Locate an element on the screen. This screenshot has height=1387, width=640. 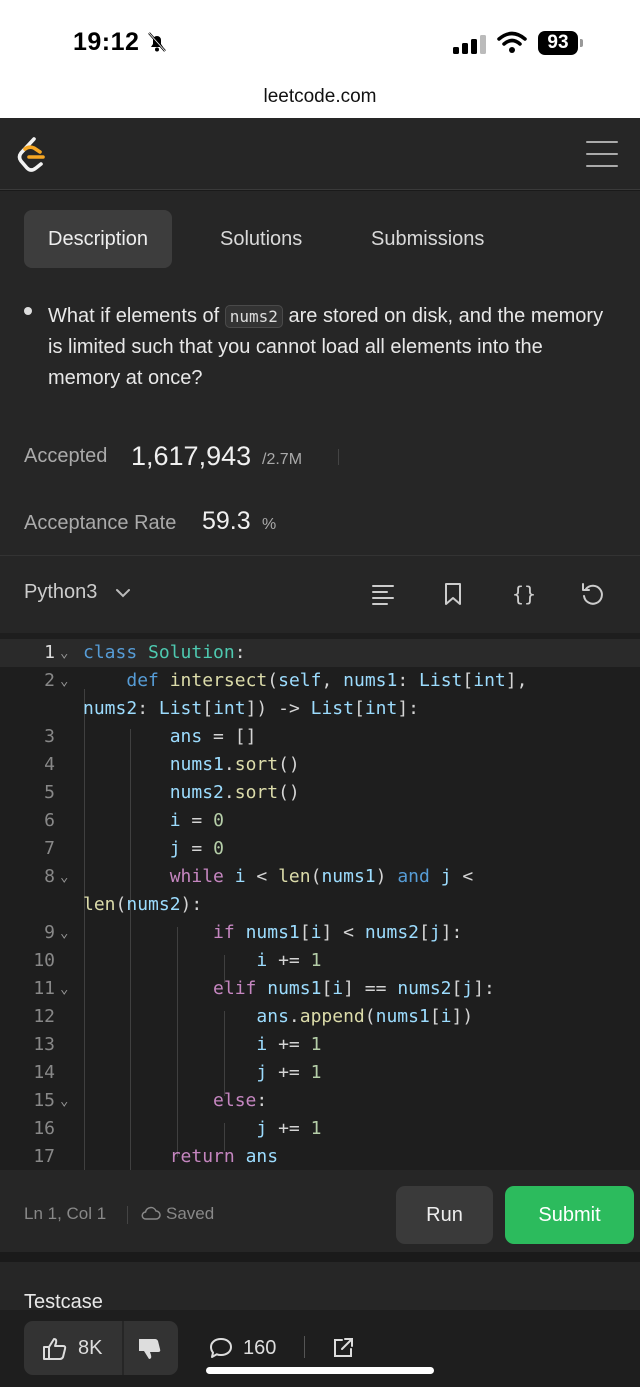
problem-tabs: Description Solutions Submissions is located at coordinates (320, 239).